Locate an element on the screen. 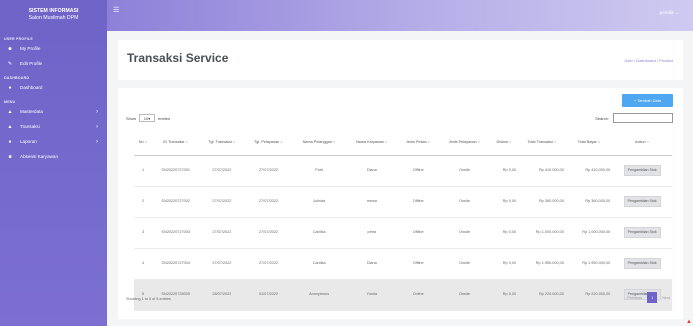  next-button: Next is located at coordinates (666, 298).